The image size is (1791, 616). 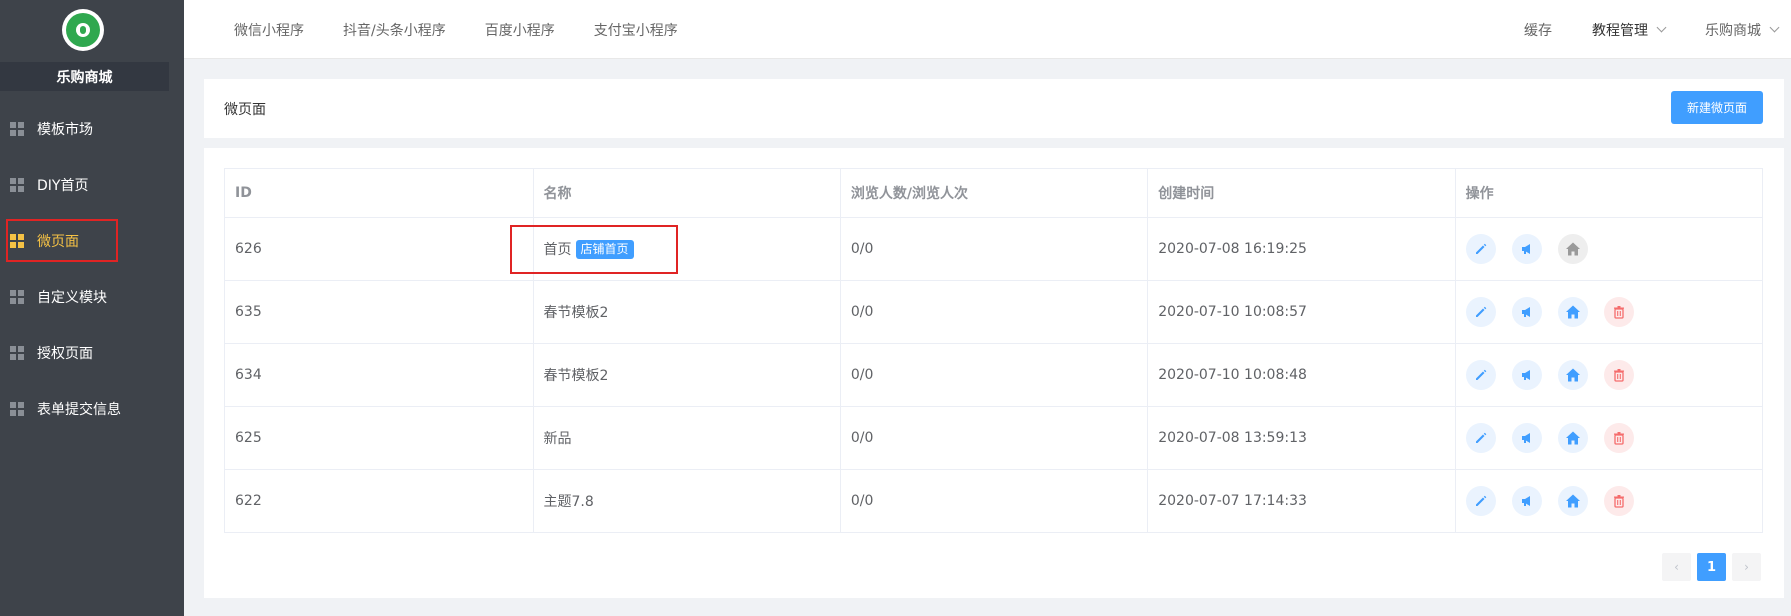 I want to click on page-name: 新品, so click(x=557, y=439).